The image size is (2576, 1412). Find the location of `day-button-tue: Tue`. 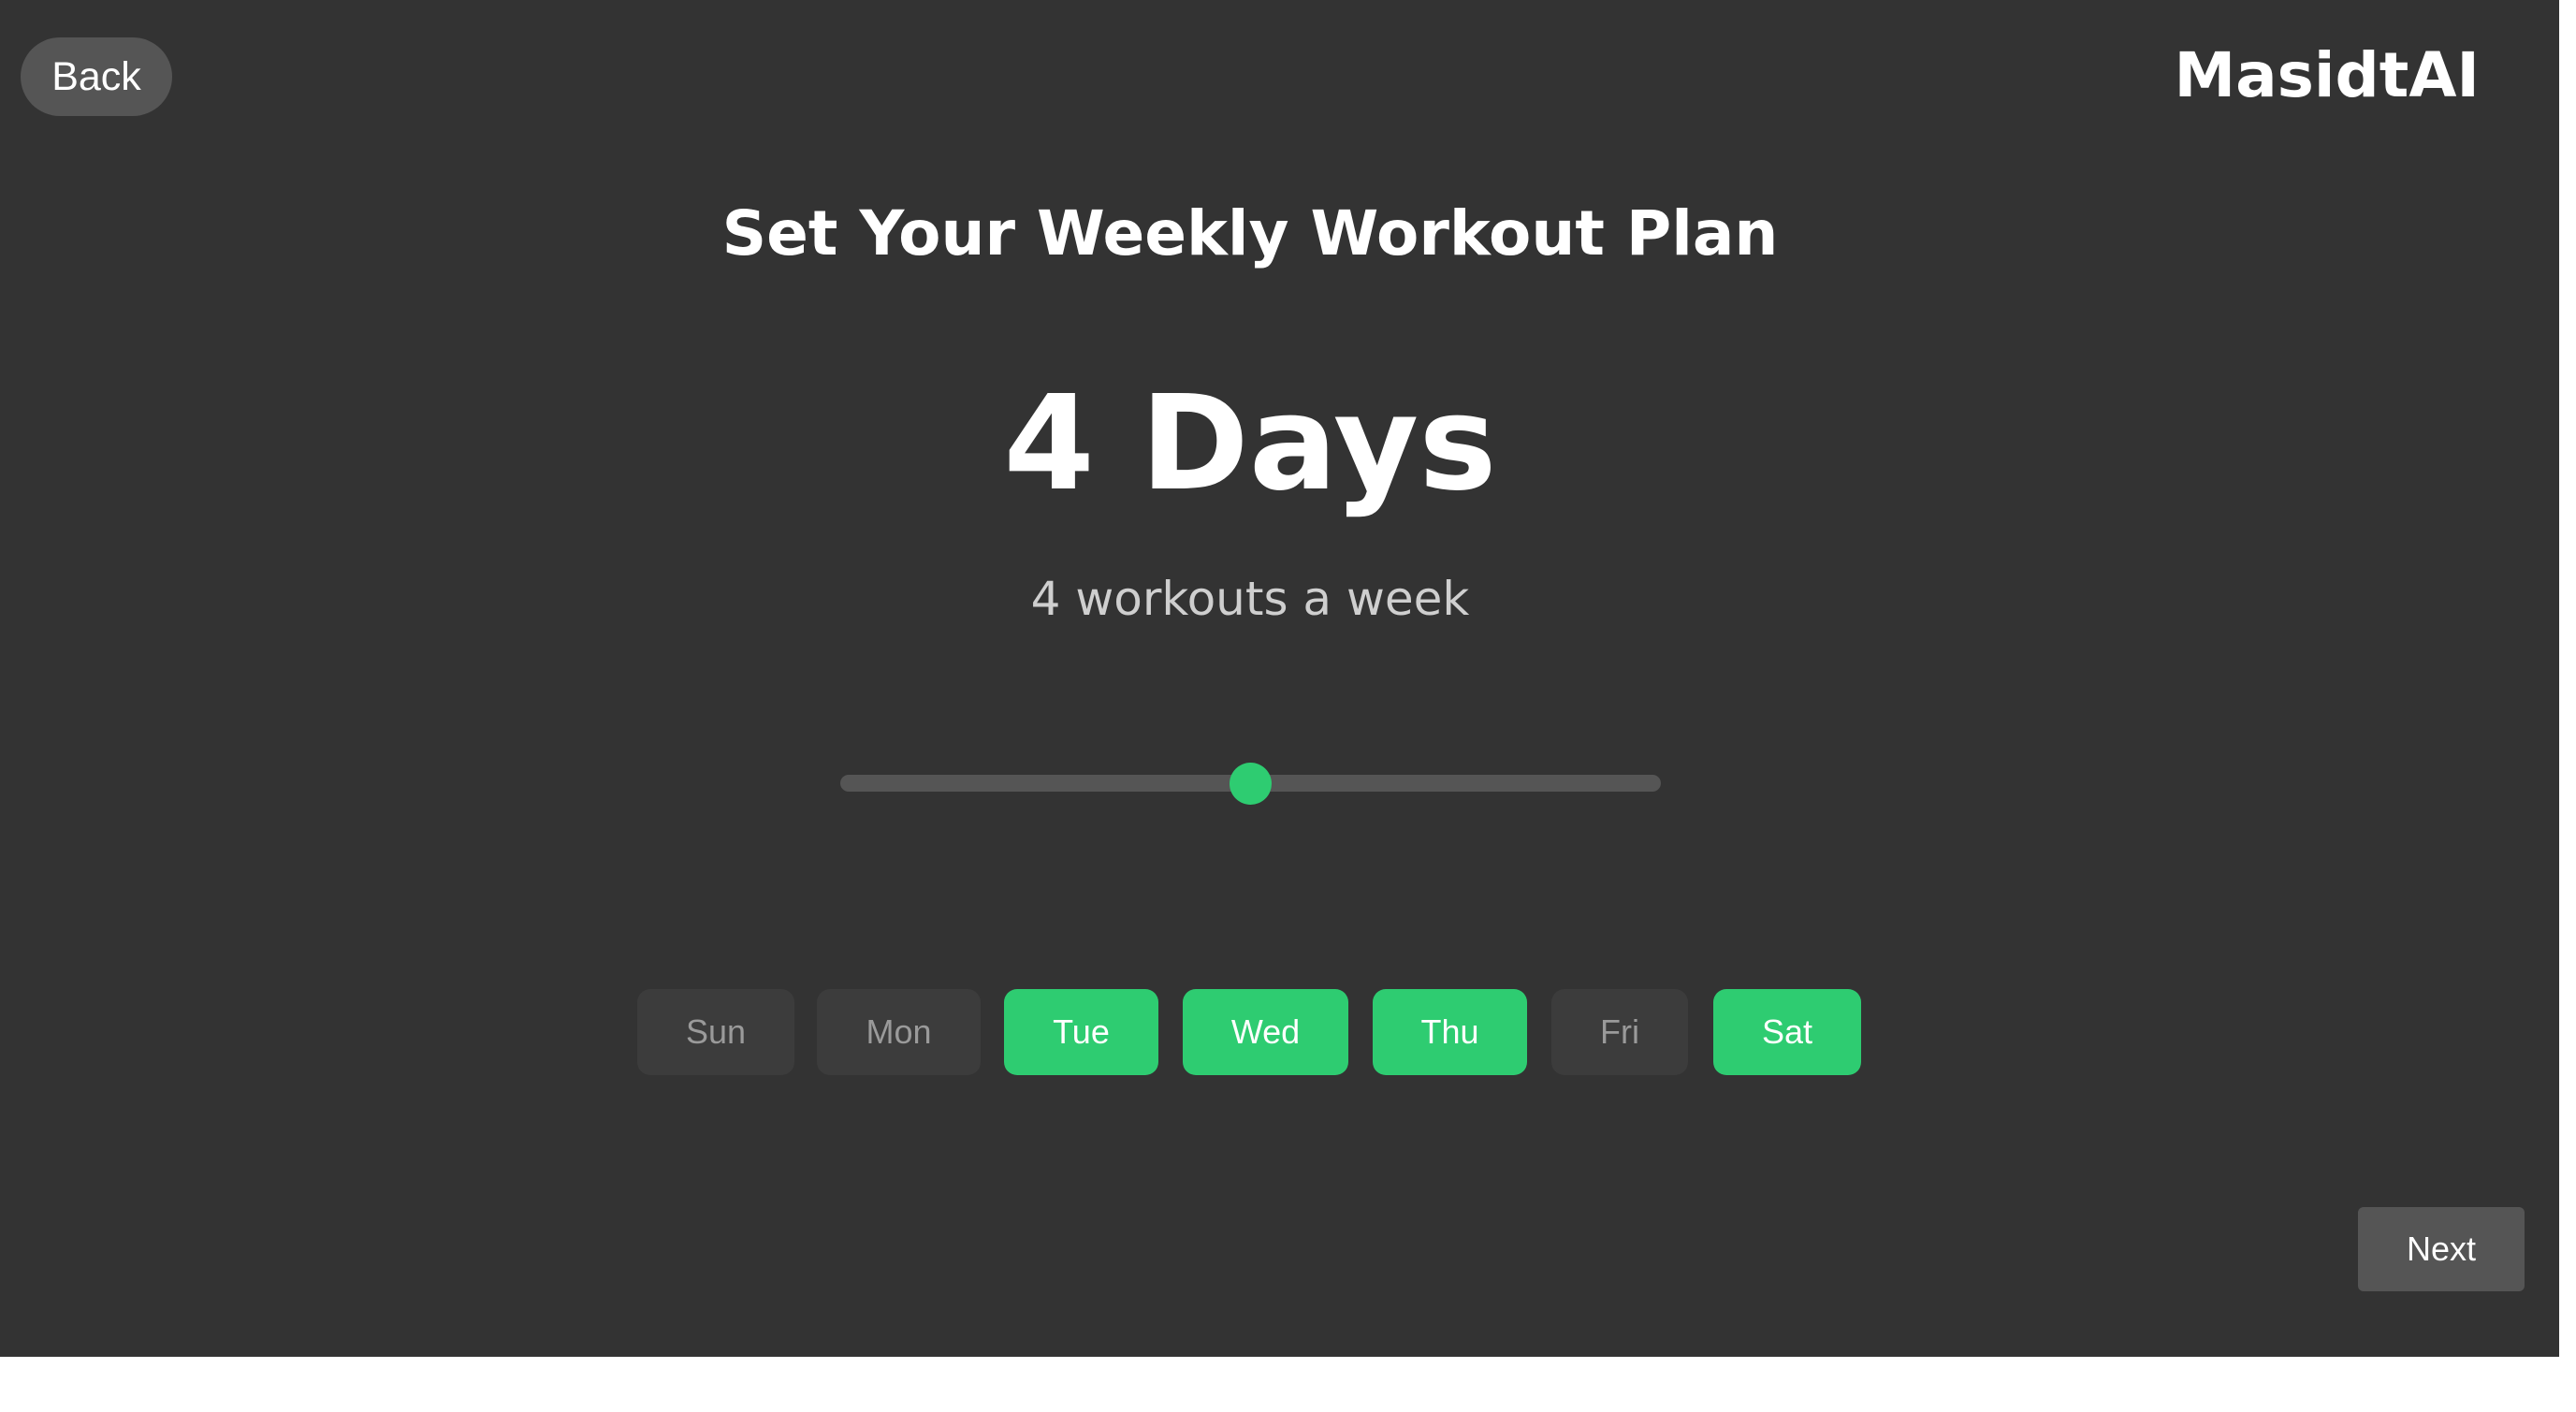

day-button-tue: Tue is located at coordinates (1081, 1032).